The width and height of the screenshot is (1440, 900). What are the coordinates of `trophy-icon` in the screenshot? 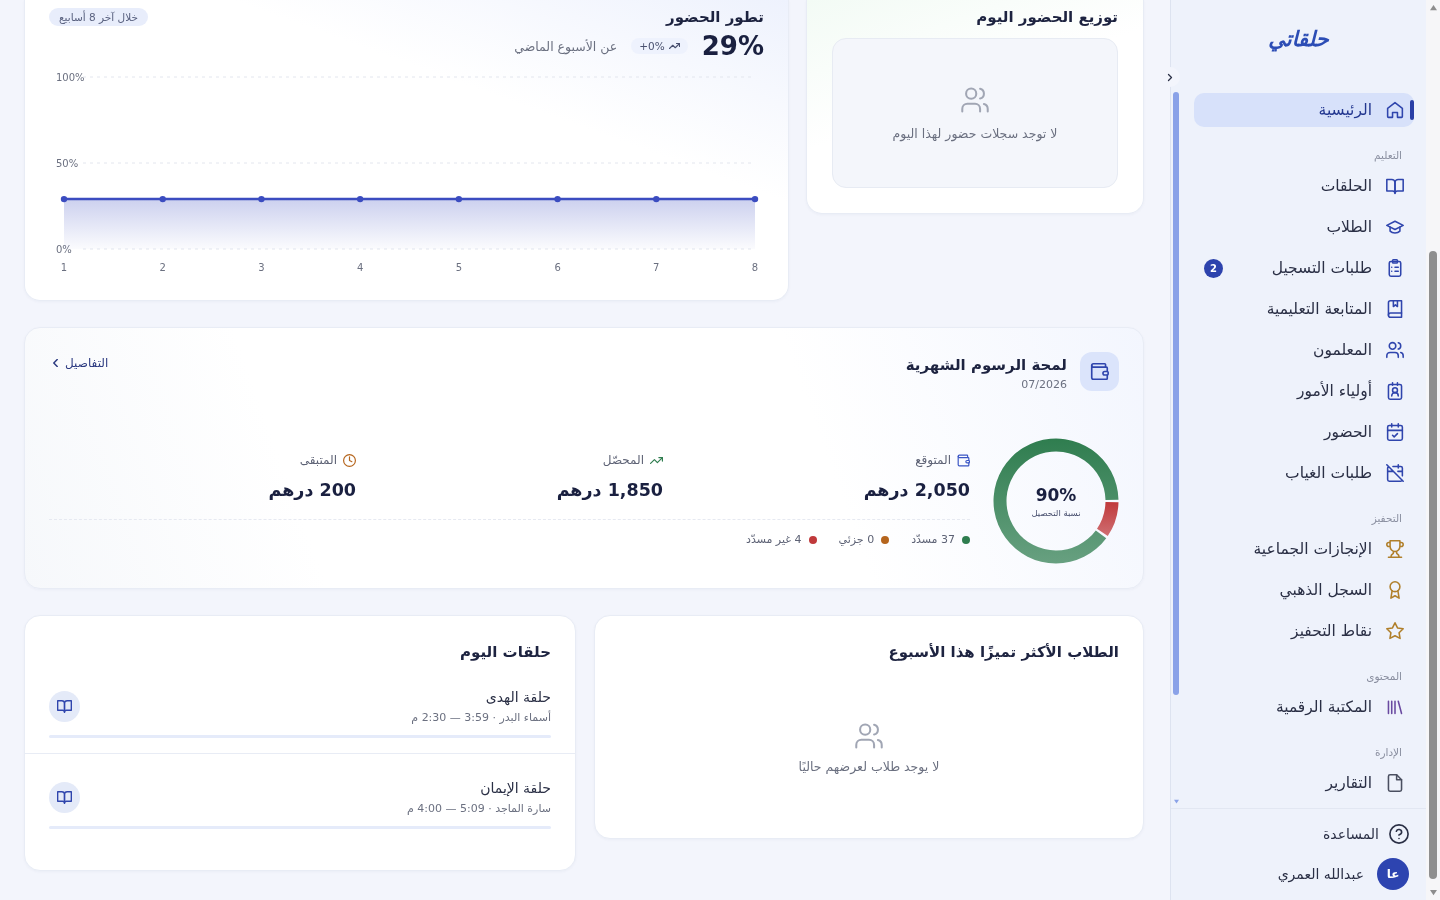 It's located at (1395, 549).